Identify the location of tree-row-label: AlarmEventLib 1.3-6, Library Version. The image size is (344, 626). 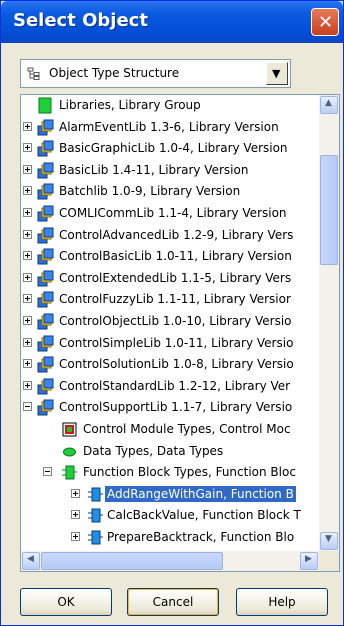
(169, 126).